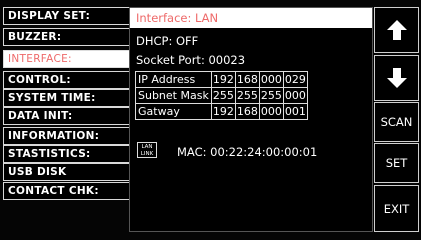  I want to click on lan-link-icon: LAN LINK, so click(147, 150).